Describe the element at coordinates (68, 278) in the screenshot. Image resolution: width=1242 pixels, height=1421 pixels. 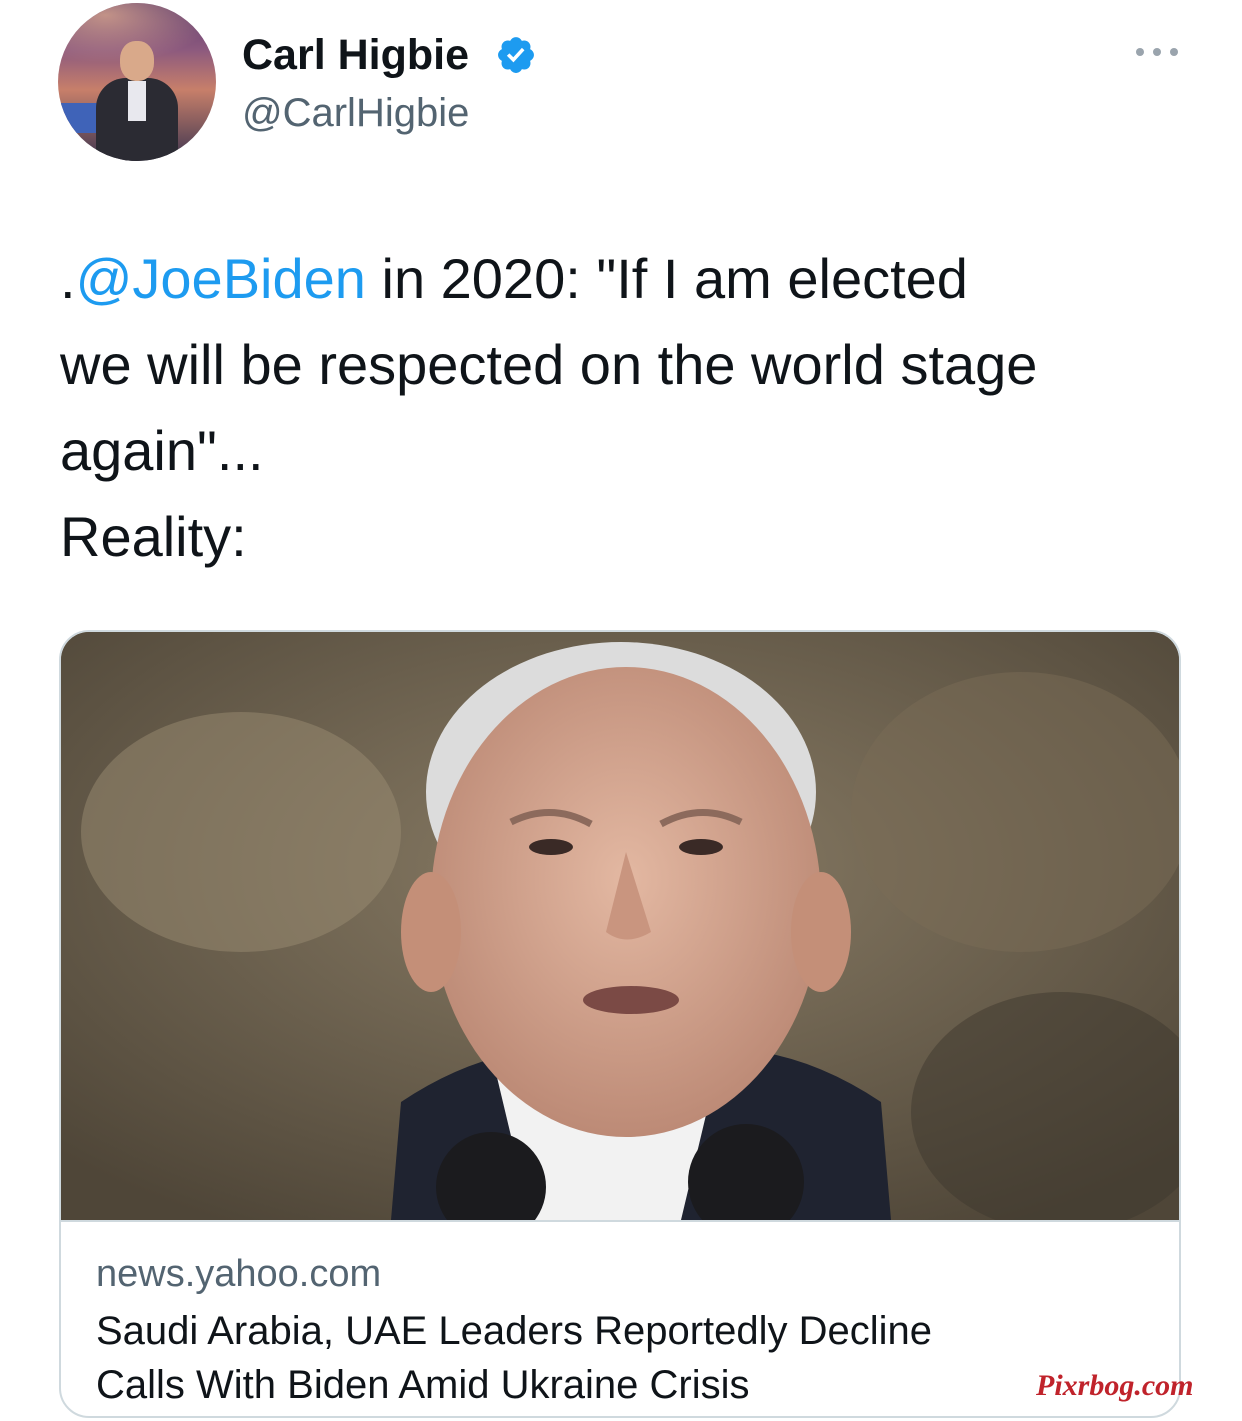
I see `tweet-text-prefix: .` at that location.